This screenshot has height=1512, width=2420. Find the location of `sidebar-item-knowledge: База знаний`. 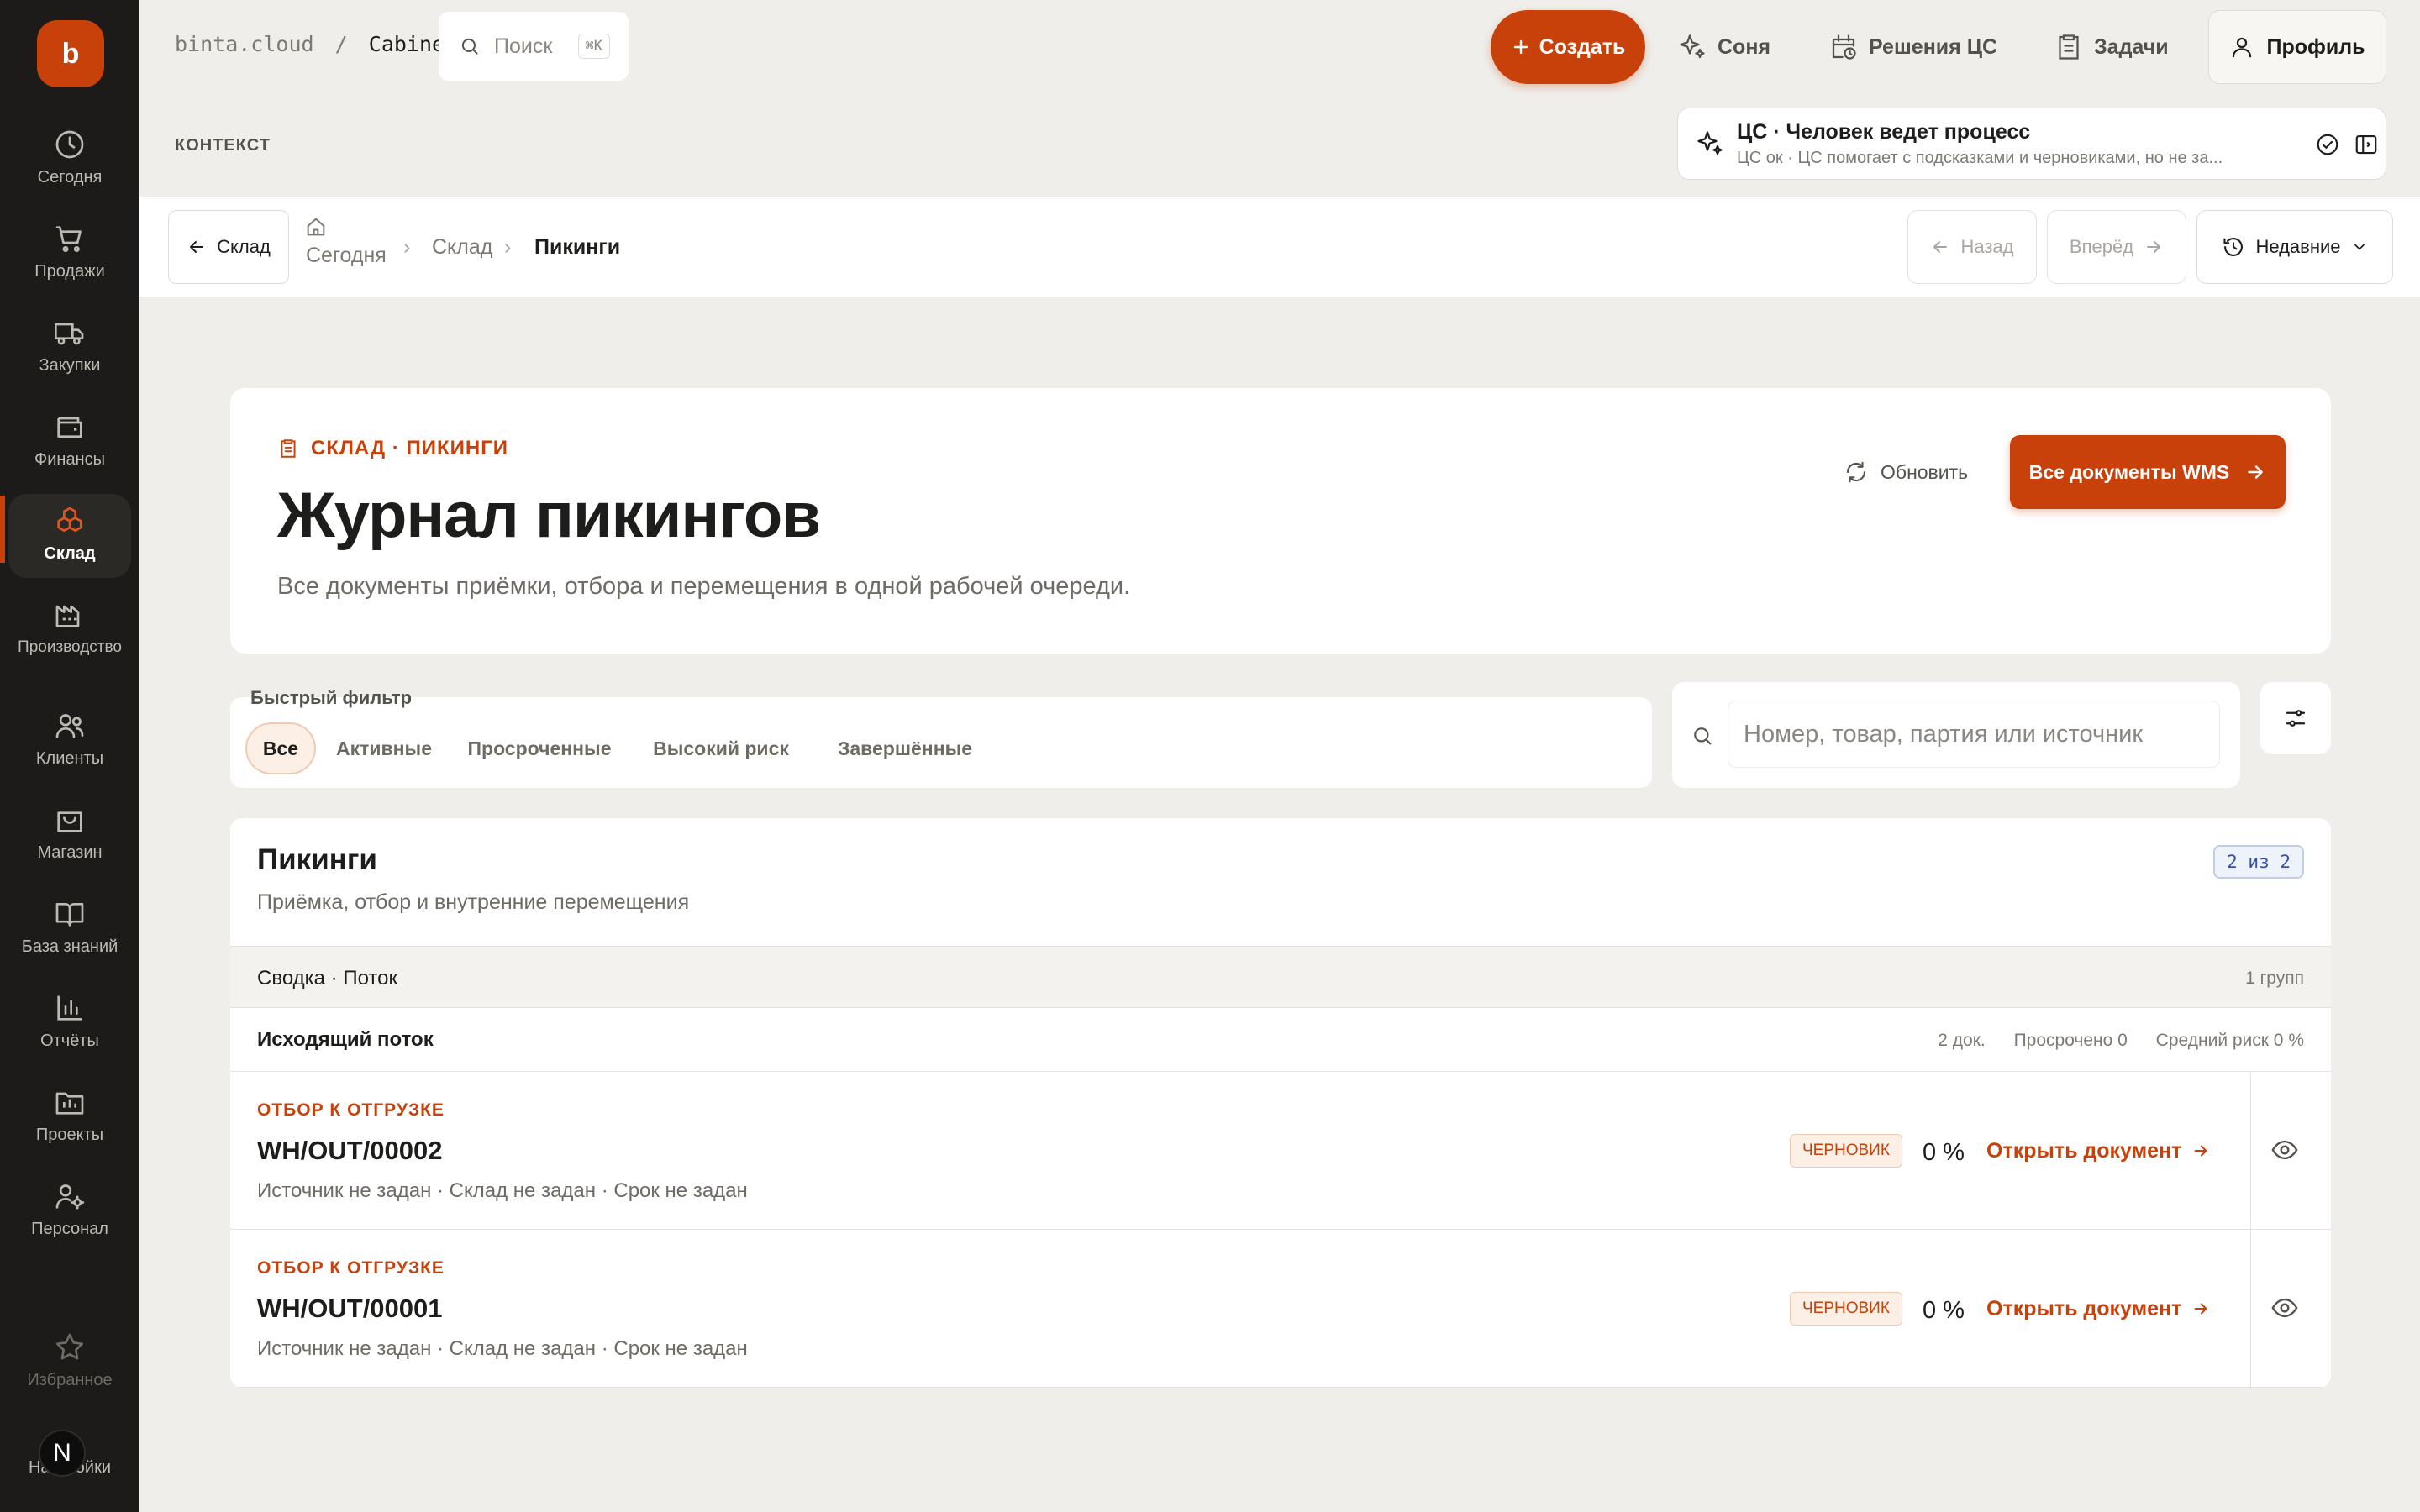

sidebar-item-knowledge: База знаний is located at coordinates (69, 929).